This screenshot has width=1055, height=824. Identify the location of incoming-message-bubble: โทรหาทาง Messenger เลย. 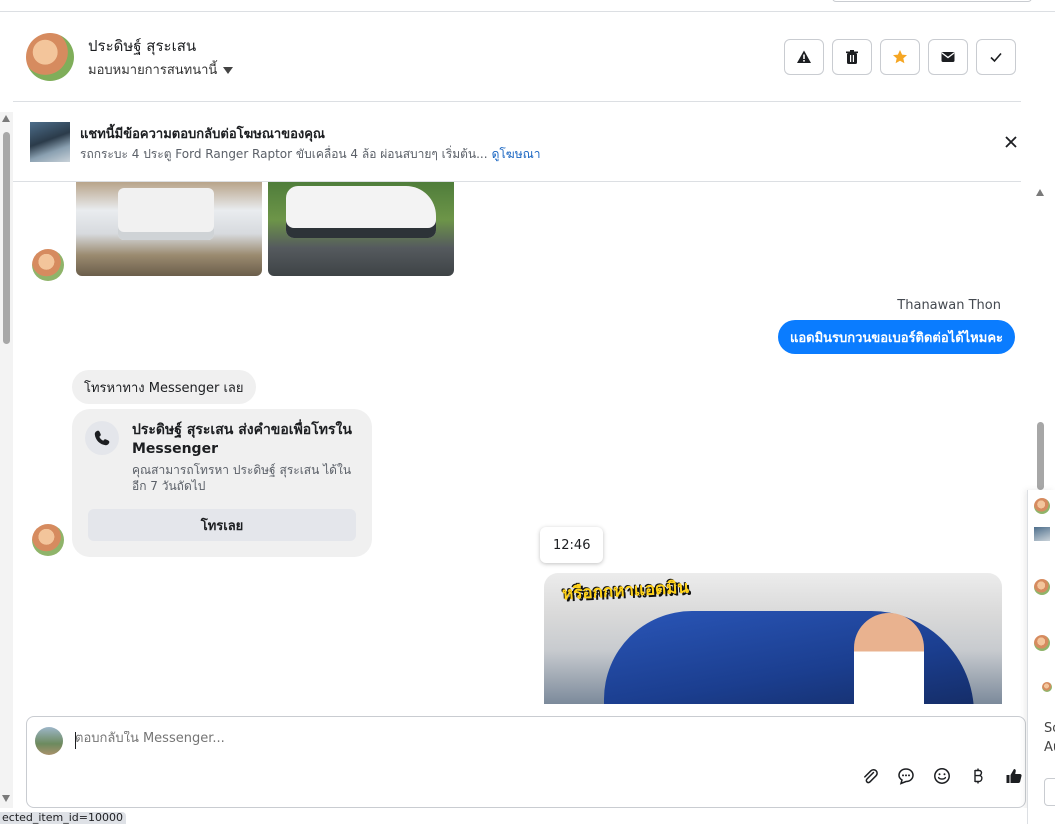
(164, 387).